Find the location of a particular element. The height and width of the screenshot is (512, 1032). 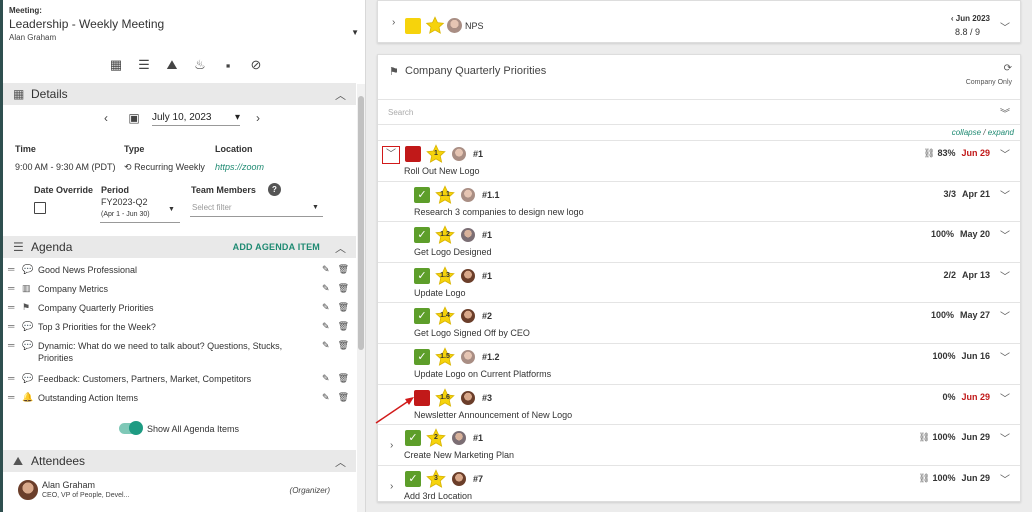

priority-row: ✓ 1.3 #1 Update Logo 2/2 Apr 13 ﹀ is located at coordinates (699, 282).